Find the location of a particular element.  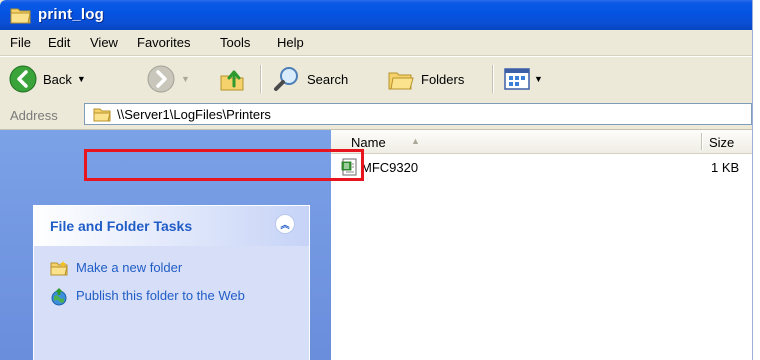

back-label: Back is located at coordinates (57, 79).